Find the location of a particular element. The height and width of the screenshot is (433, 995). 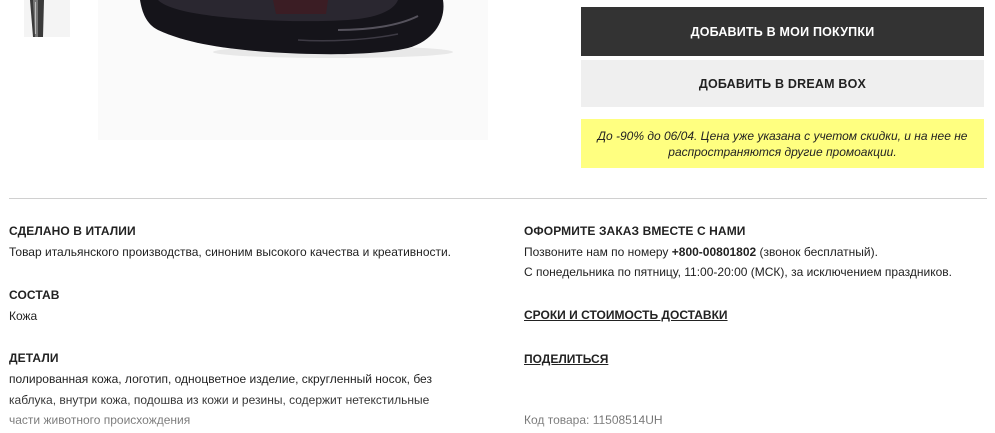

made-in-title: СДЕЛАНО В ИТАЛИИ is located at coordinates (72, 231).